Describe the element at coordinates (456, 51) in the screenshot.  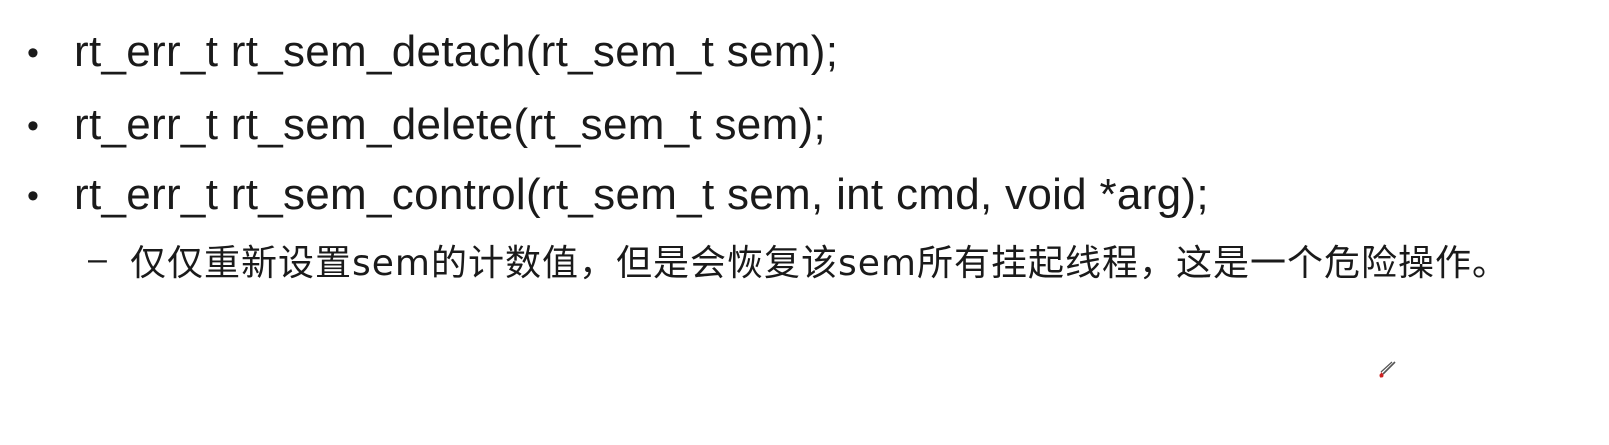
I see `bullet-text: rt_err_t rt_sem_detach(rt_sem_t sem);` at that location.